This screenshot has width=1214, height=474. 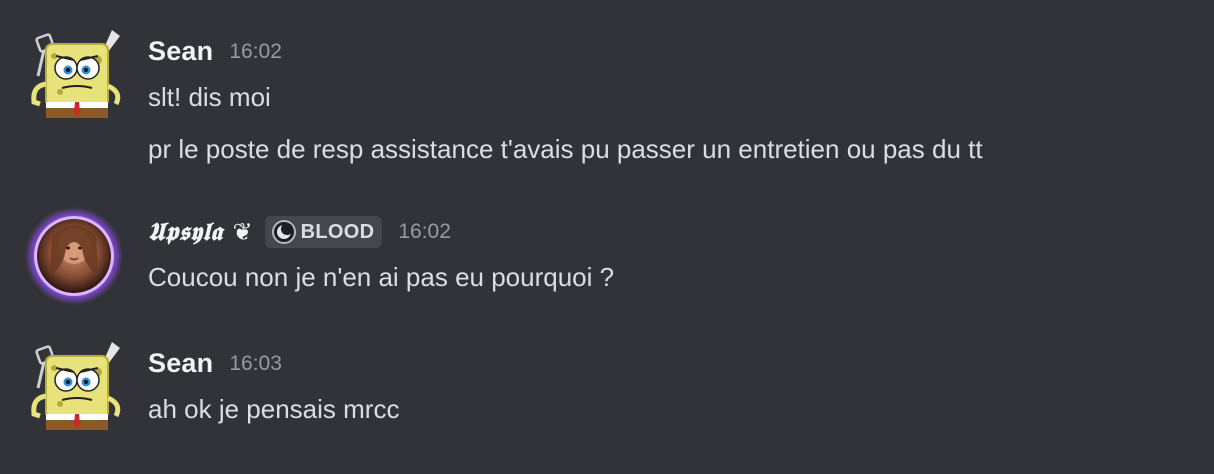 What do you see at coordinates (215, 51) in the screenshot?
I see `message-header: Sean 16:02` at bounding box center [215, 51].